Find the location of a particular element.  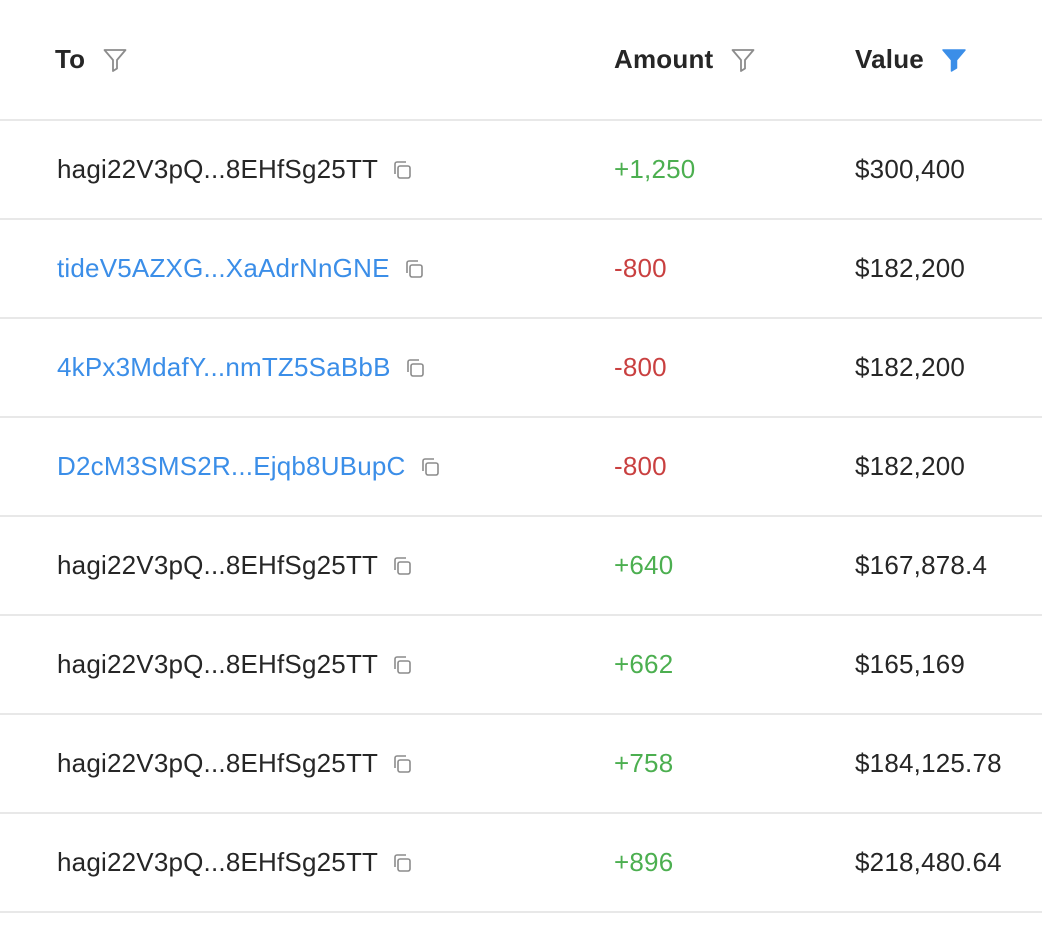

cell-amount: +662 is located at coordinates (643, 664).